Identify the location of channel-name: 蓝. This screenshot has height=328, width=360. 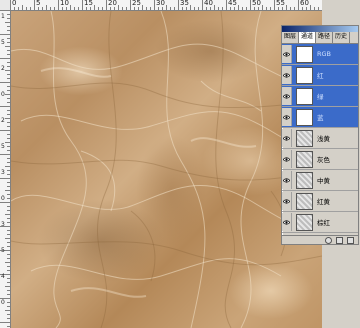
(320, 118).